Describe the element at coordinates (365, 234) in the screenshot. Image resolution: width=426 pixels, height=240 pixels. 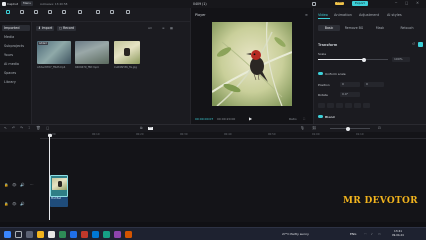
I see `wifi-icon: ◠` at that location.